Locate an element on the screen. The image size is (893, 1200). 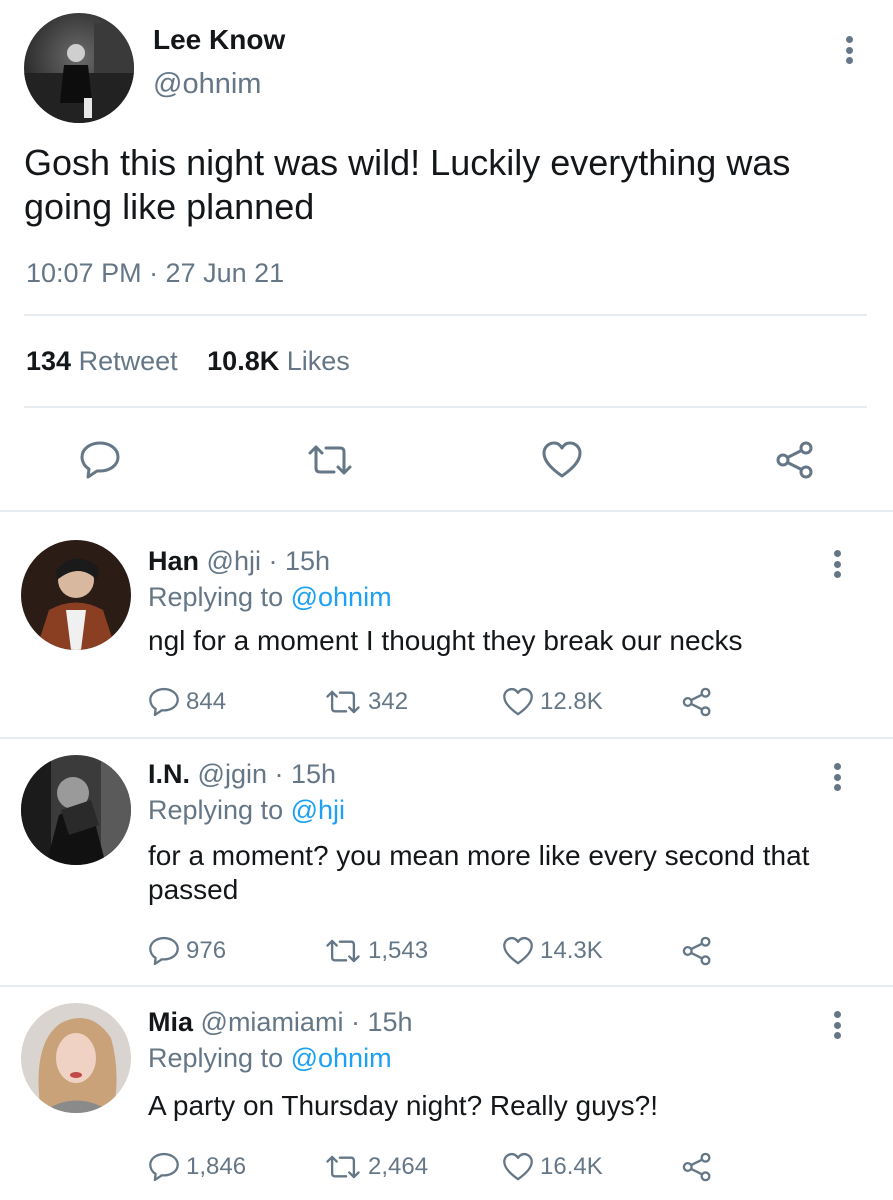
reply-header: Han @hji · 15h is located at coordinates (239, 561).